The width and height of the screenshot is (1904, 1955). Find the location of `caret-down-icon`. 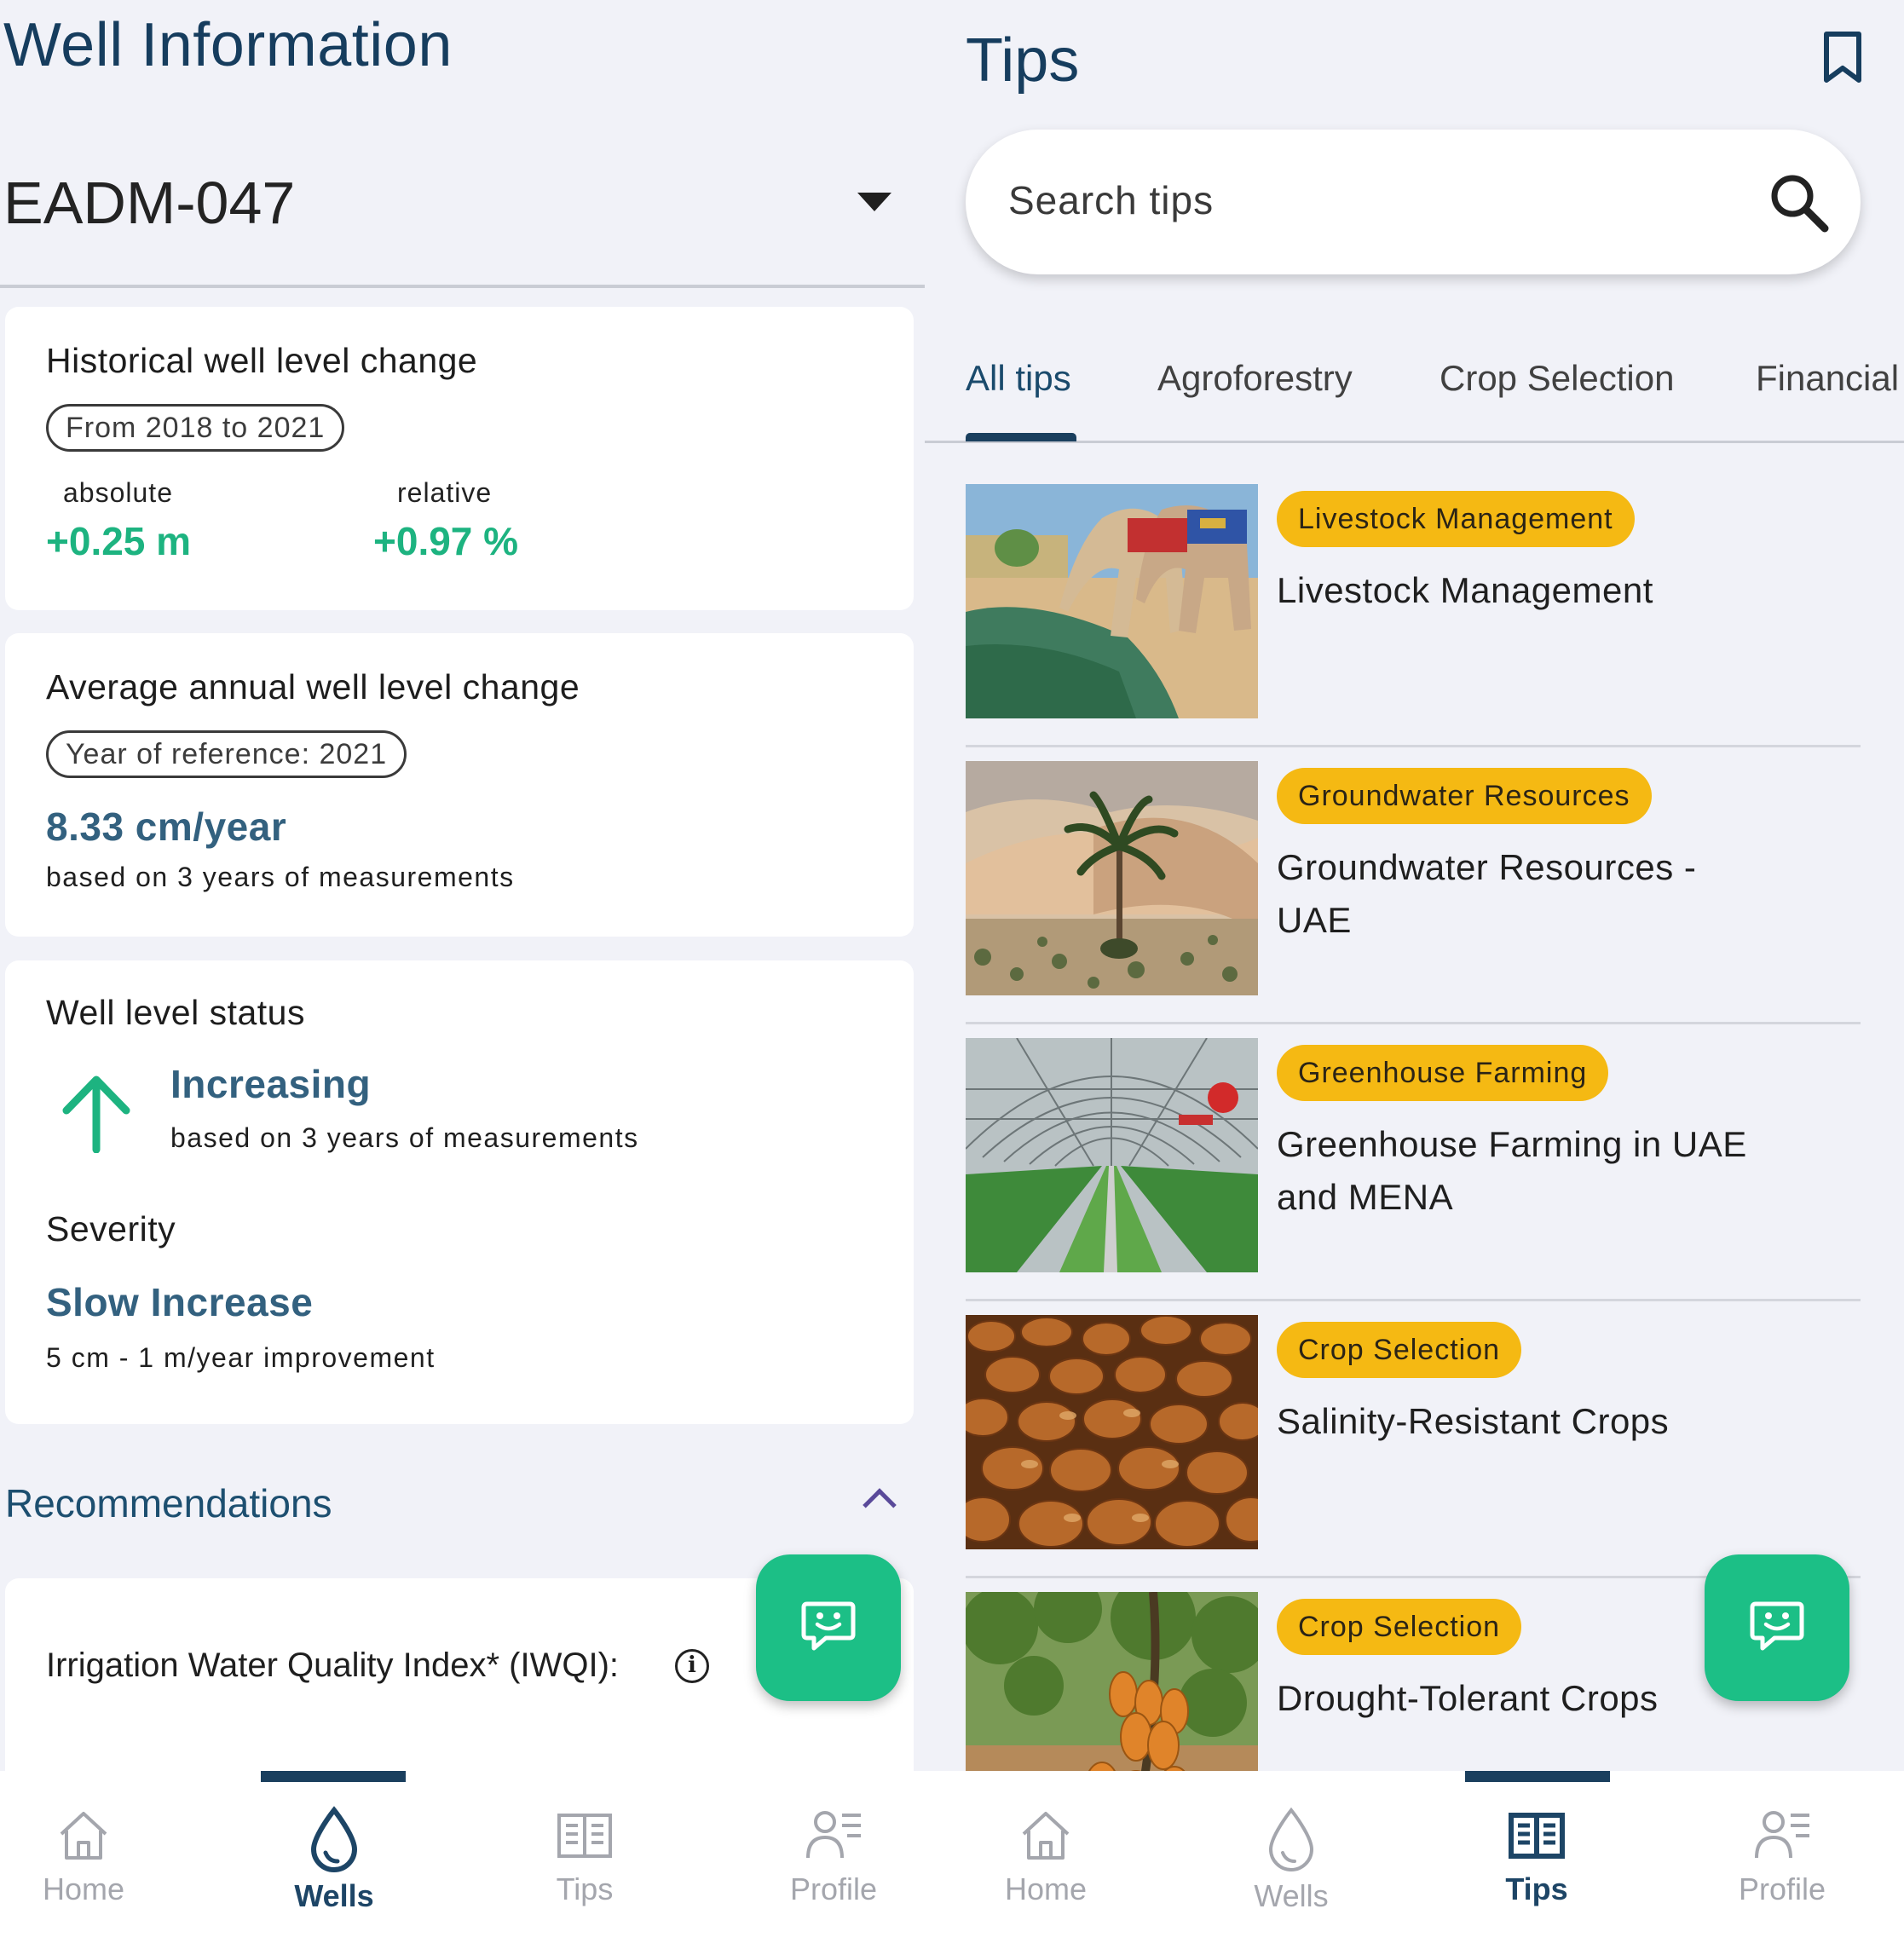

caret-down-icon is located at coordinates (874, 202).